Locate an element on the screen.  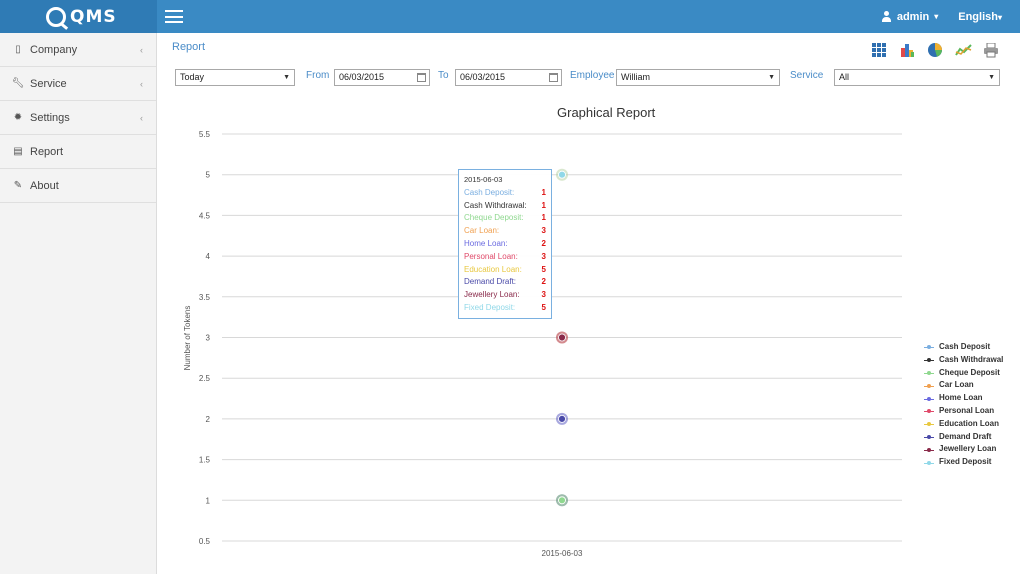
legend-label: Personal Loan is located at coordinates (967, 410).